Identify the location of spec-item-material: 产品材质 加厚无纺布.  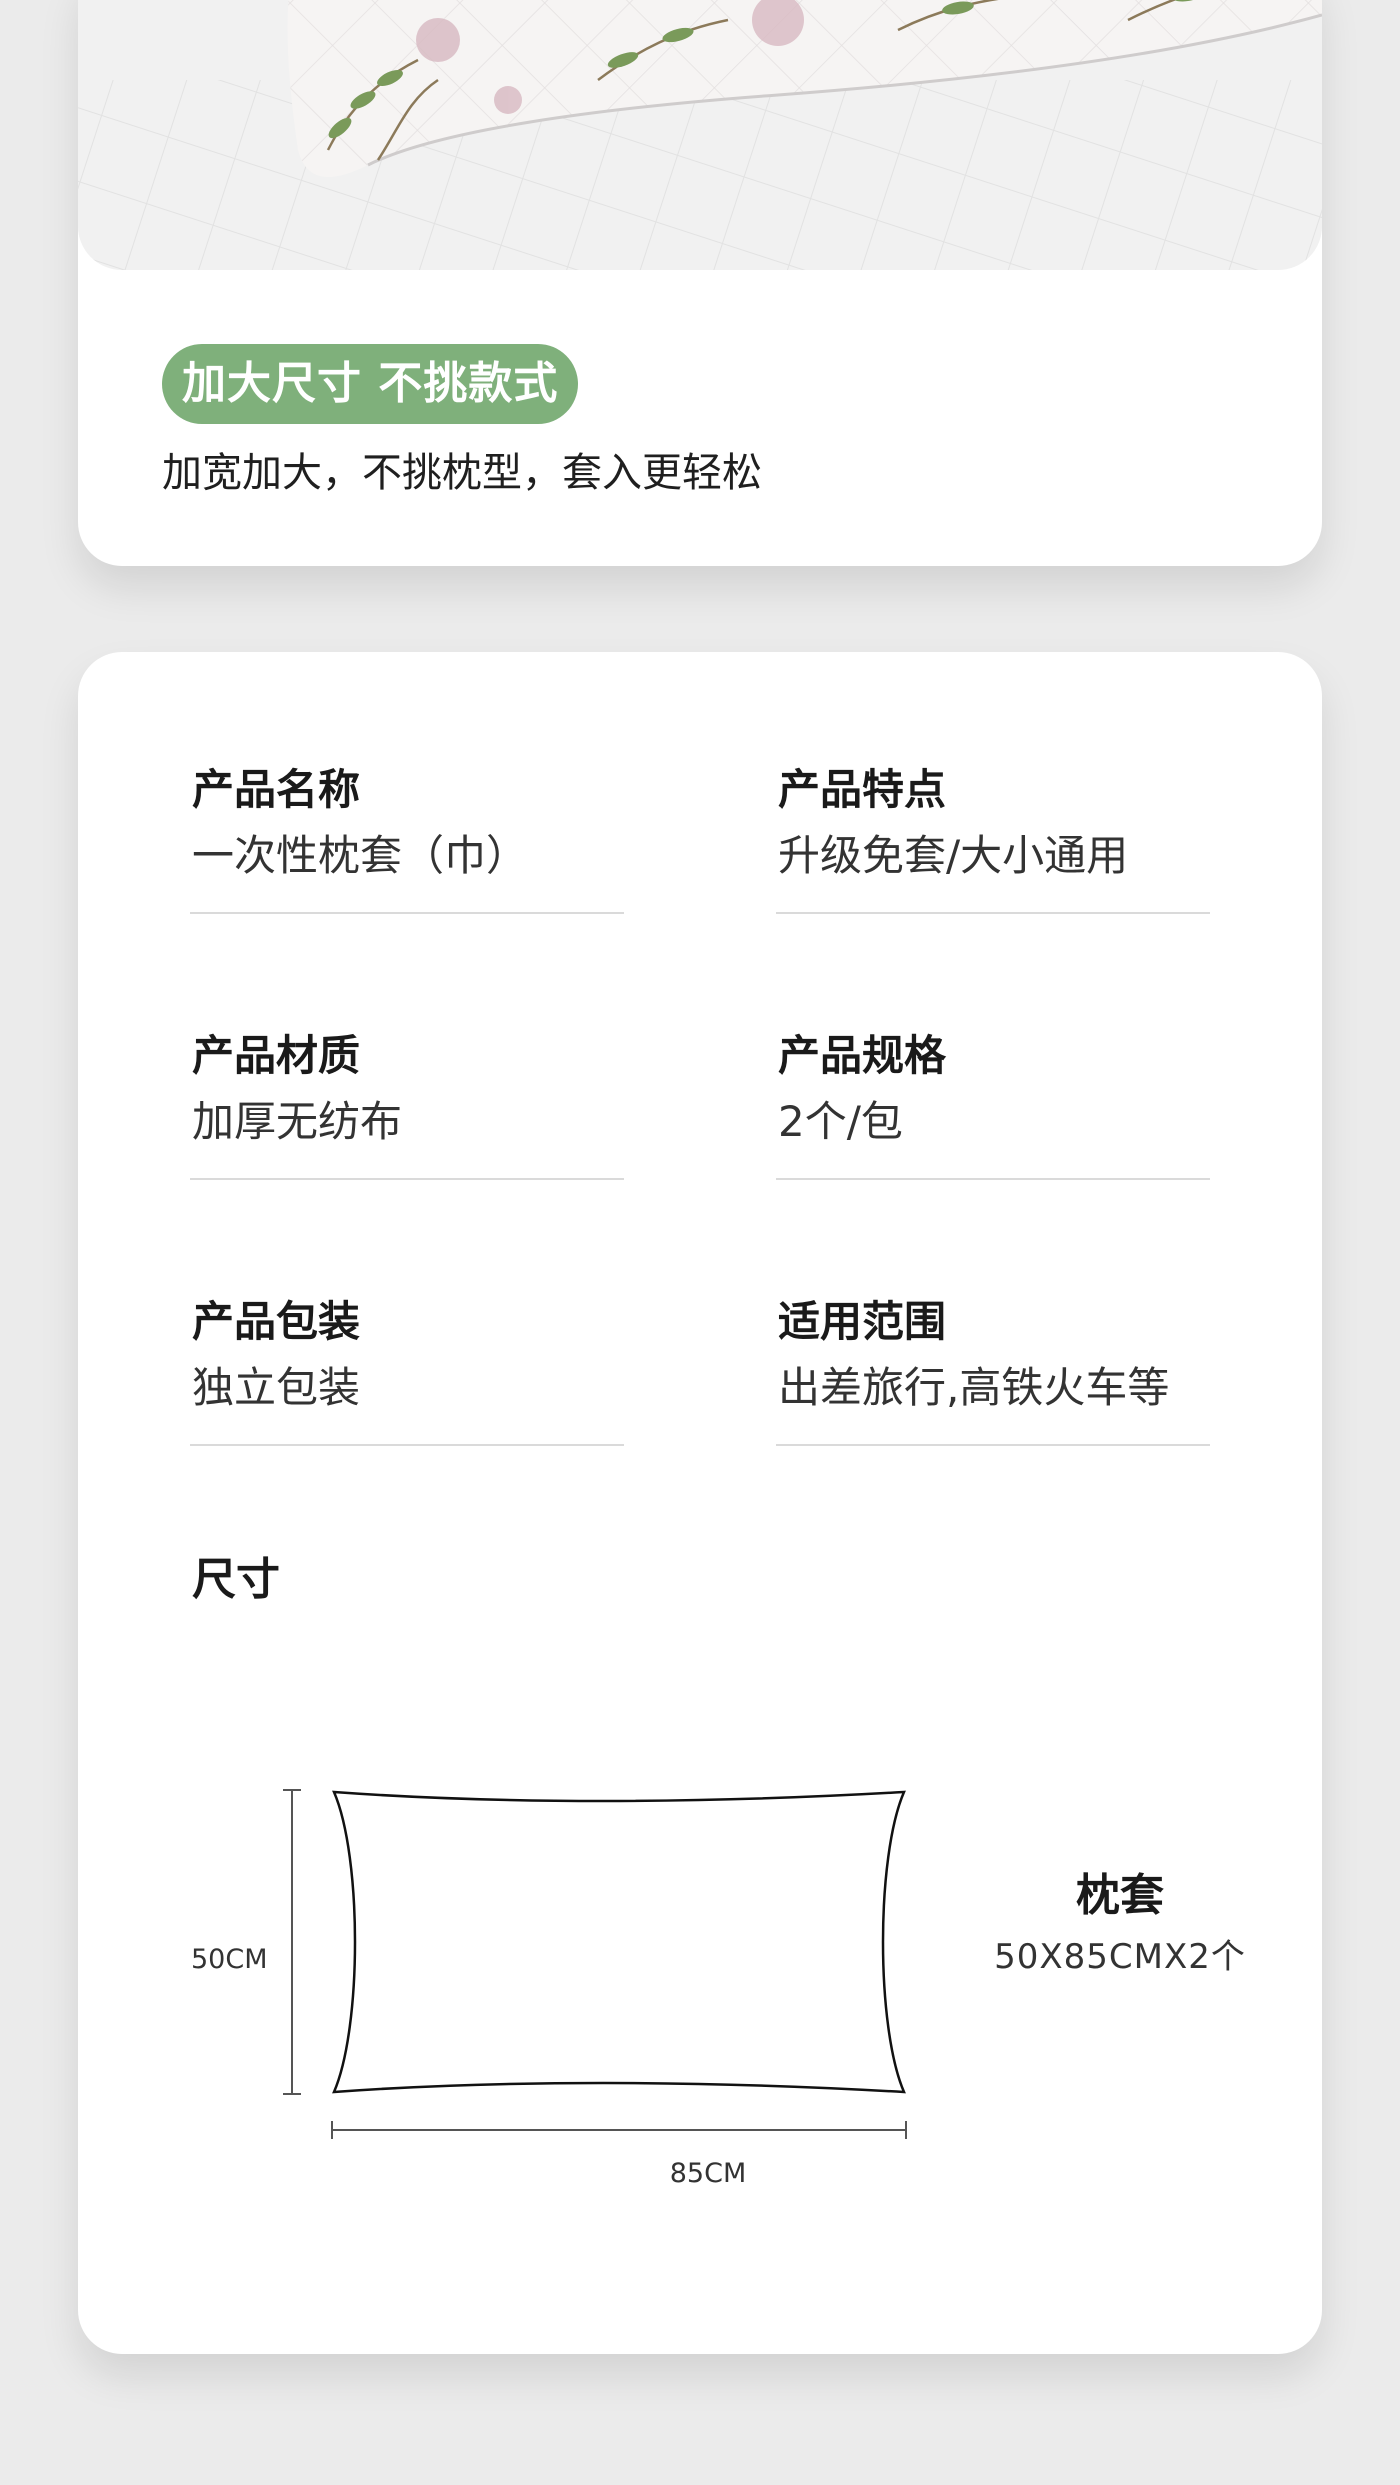
(407, 1104).